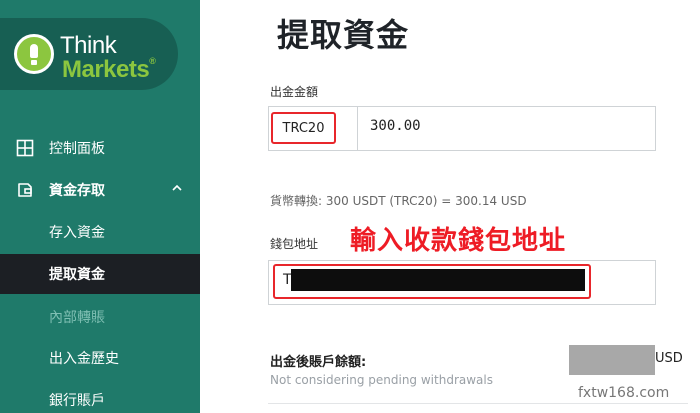  Describe the element at coordinates (77, 149) in the screenshot. I see `sidebar-item-label: 控制面板` at that location.